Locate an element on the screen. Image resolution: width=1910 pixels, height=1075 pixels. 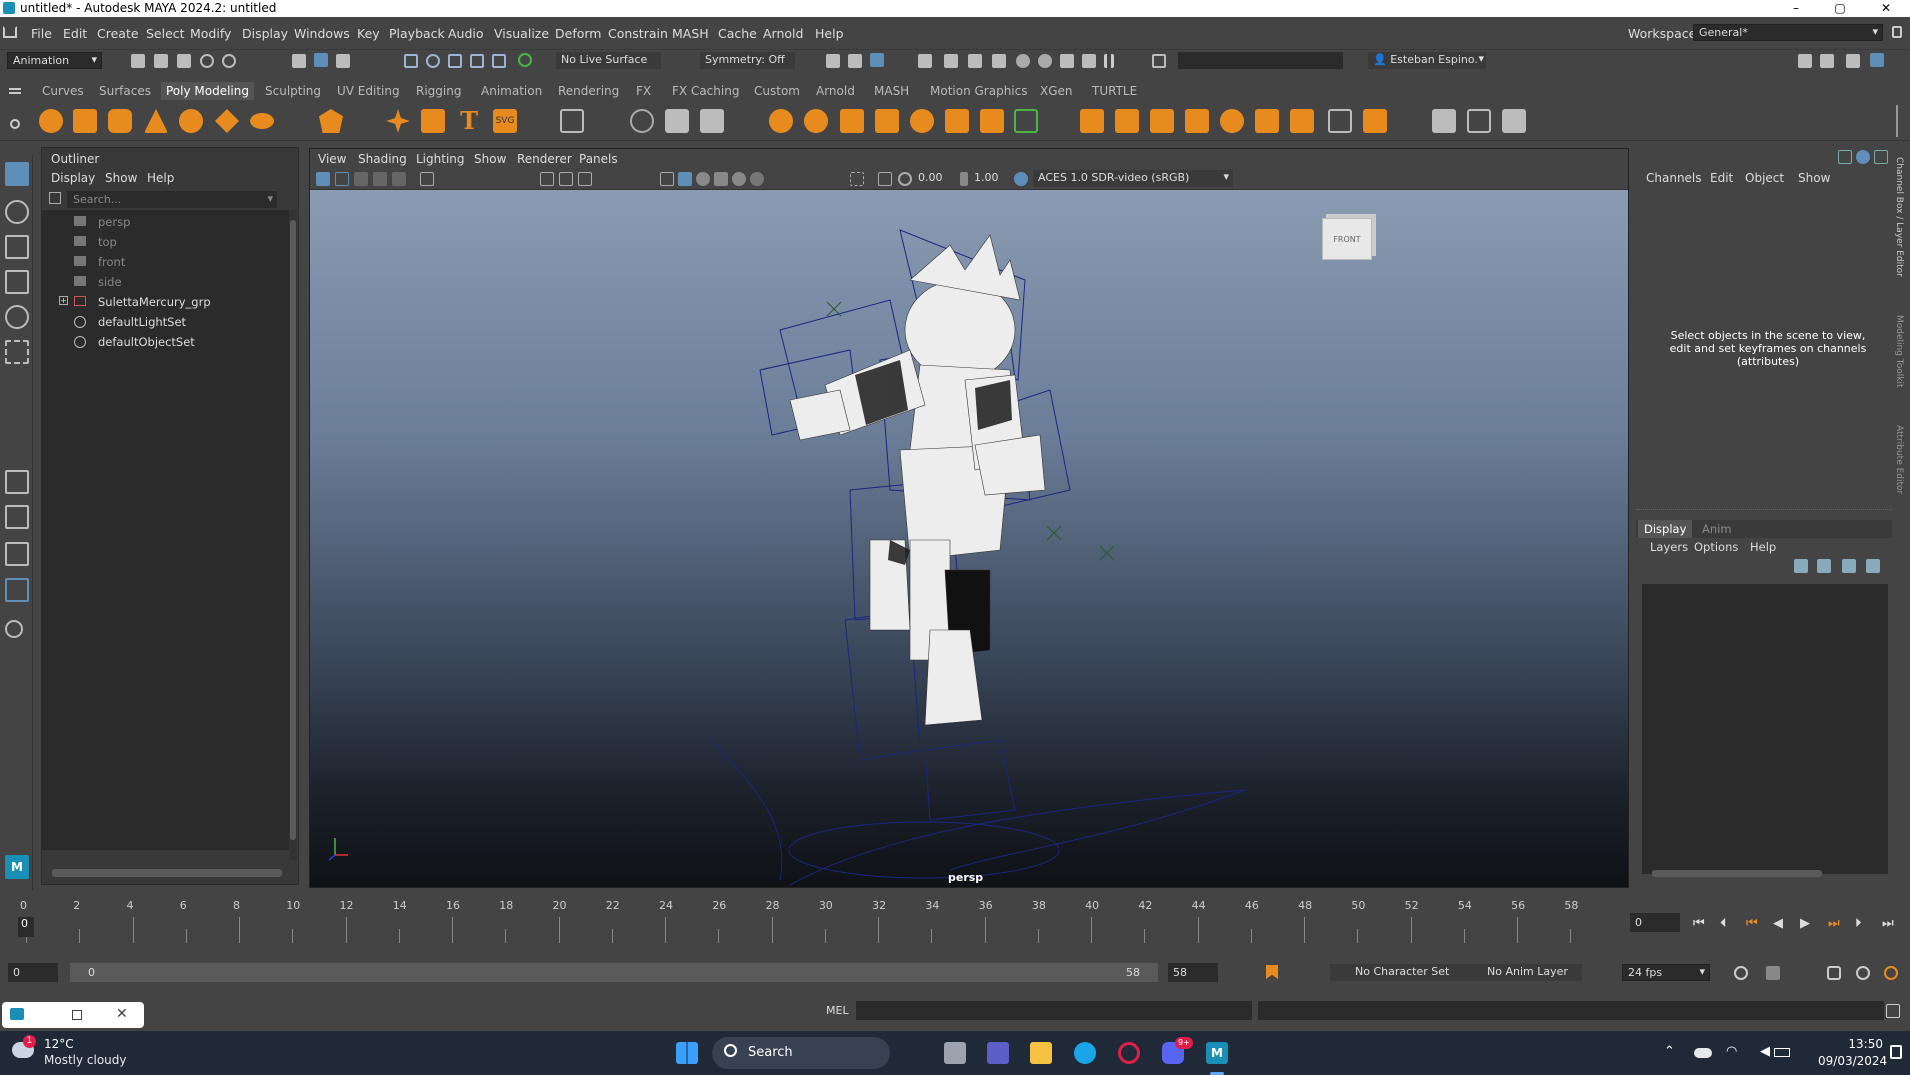
chevron-up-icon: ⌃ is located at coordinates (1669, 1051).